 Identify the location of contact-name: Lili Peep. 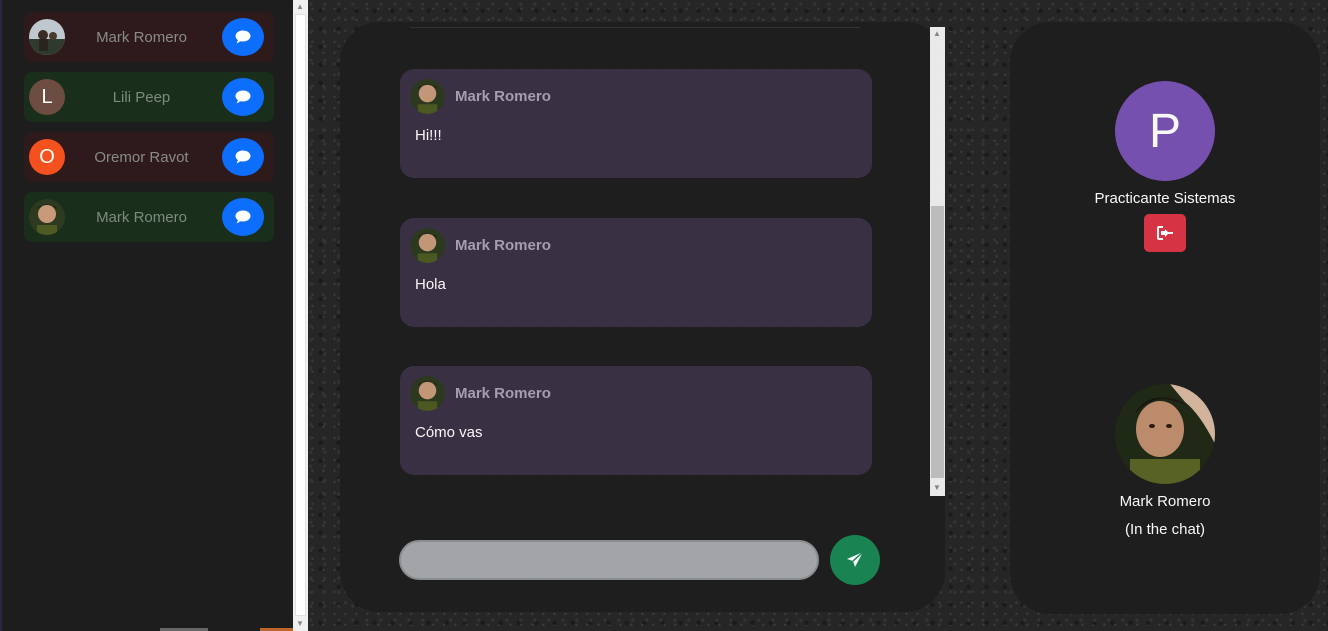
(141, 97).